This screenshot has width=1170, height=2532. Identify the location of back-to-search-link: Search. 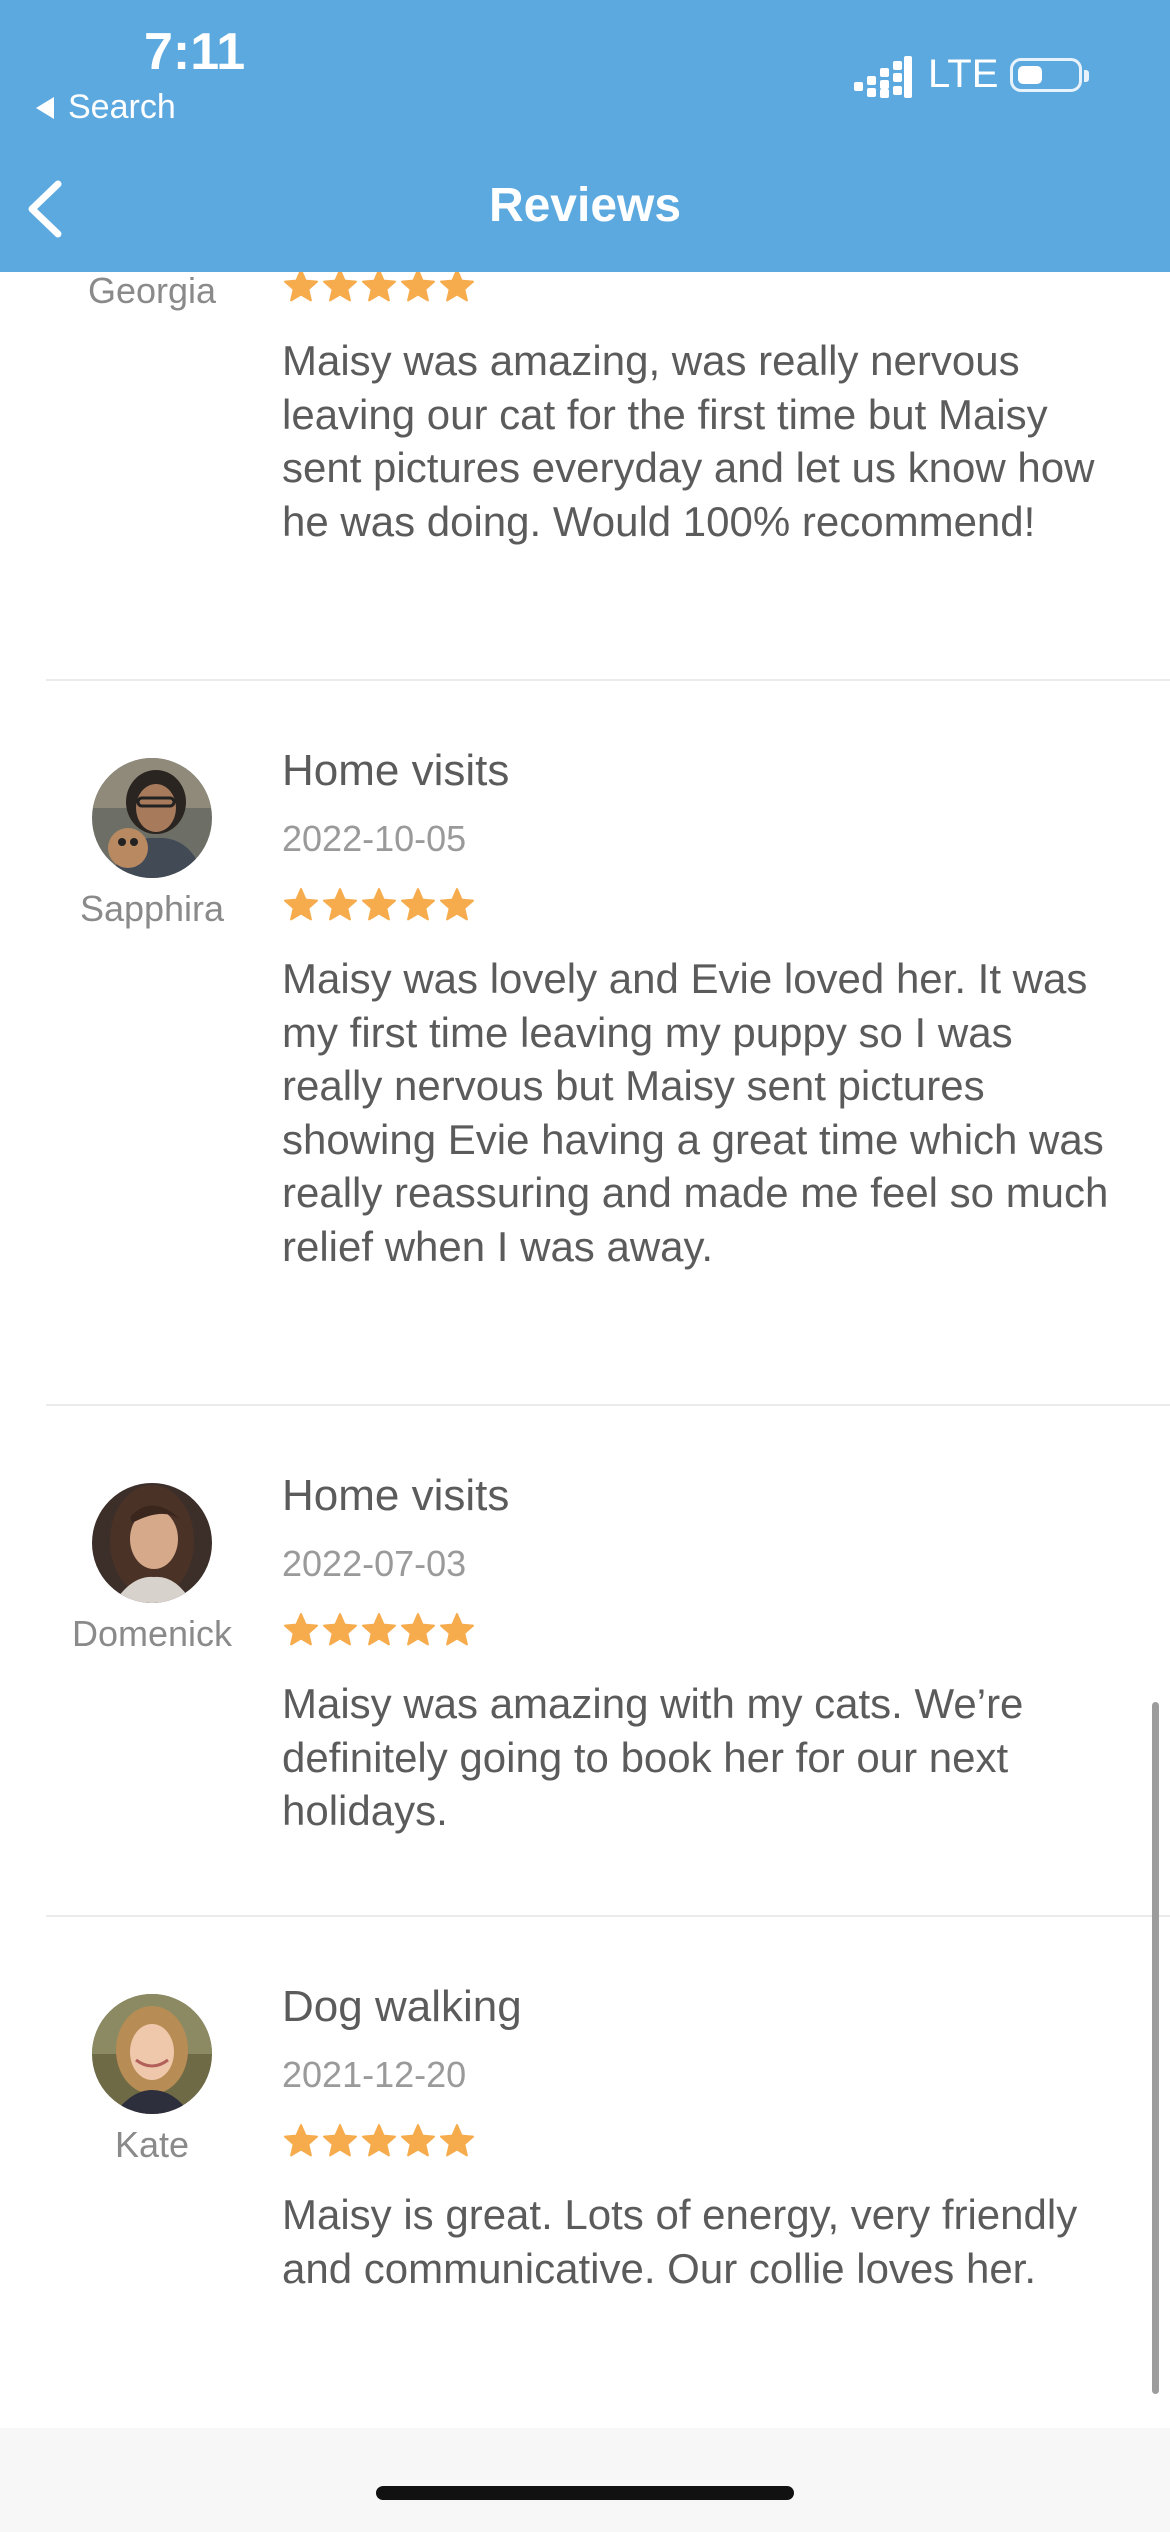
(106, 107).